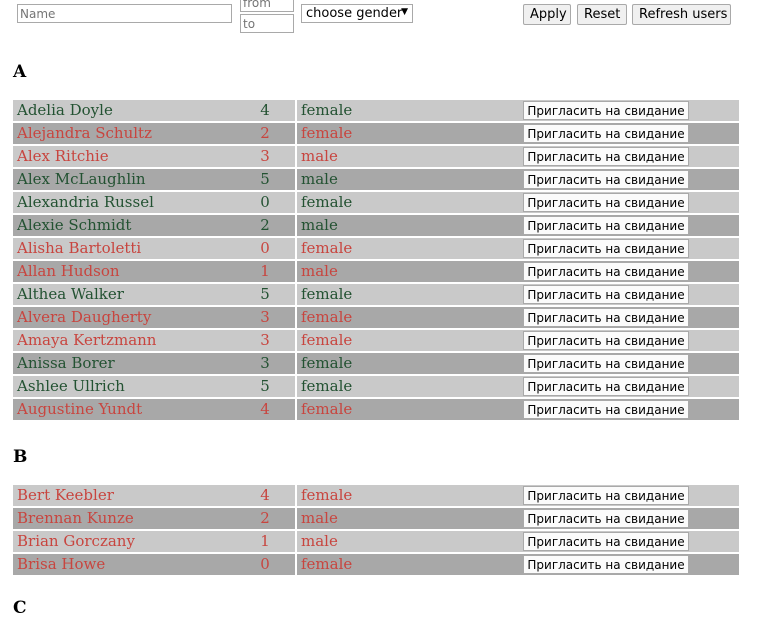  Describe the element at coordinates (125, 225) in the screenshot. I see `user-name: Alexie Schmidt` at that location.